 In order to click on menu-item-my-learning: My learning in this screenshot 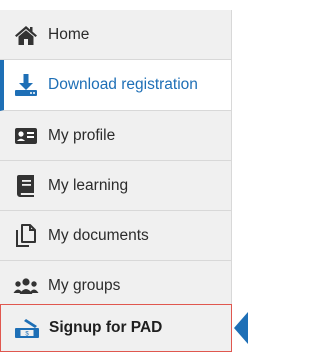, I will do `click(116, 186)`.